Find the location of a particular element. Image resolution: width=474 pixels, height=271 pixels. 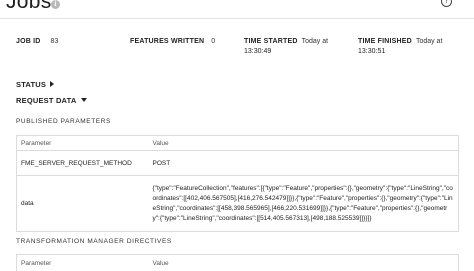

table-row: FME_SERVER_REQUEST_METHOD POST is located at coordinates (237, 163).